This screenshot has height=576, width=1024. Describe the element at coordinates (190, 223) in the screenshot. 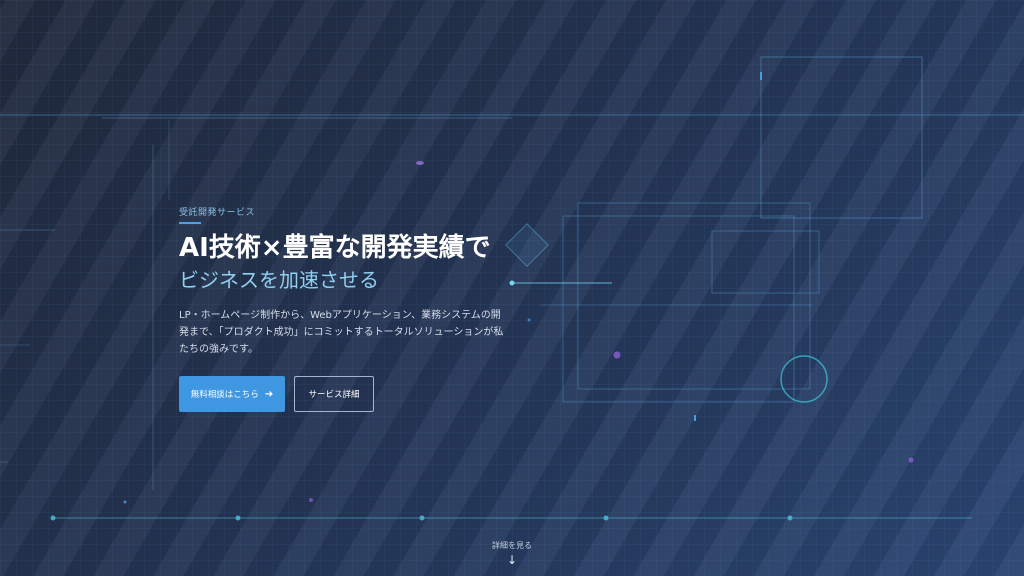

I see `eyebrow-underline` at that location.